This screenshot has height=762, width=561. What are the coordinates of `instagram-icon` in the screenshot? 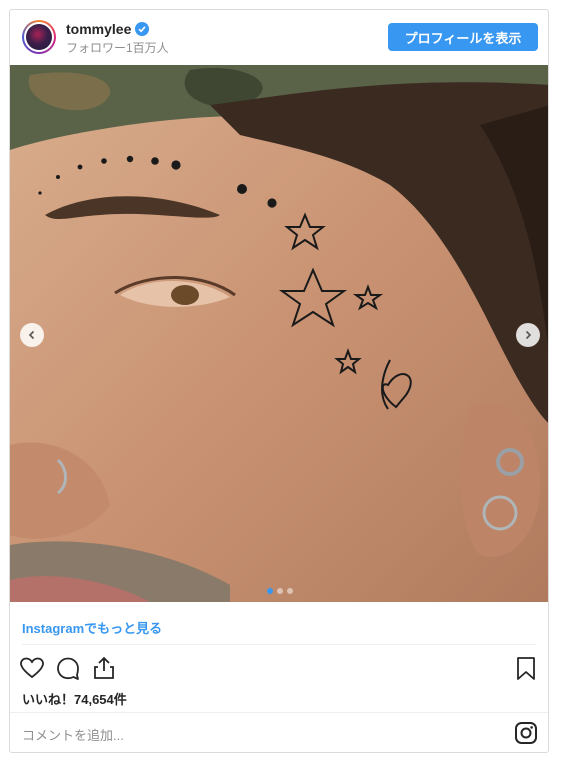 It's located at (526, 733).